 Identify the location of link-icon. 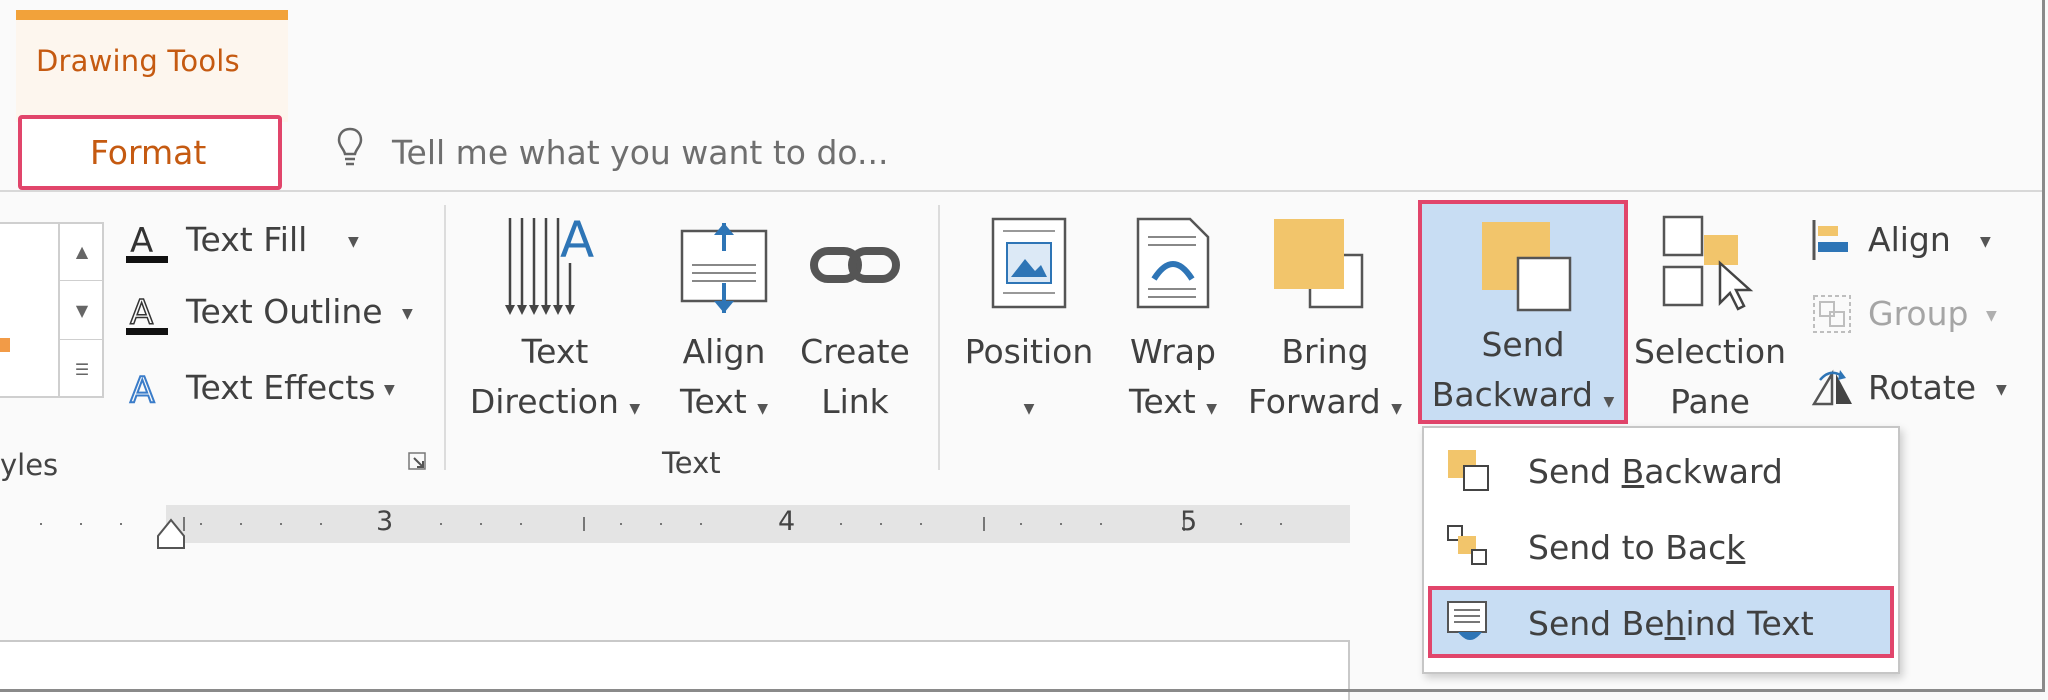
(855, 265).